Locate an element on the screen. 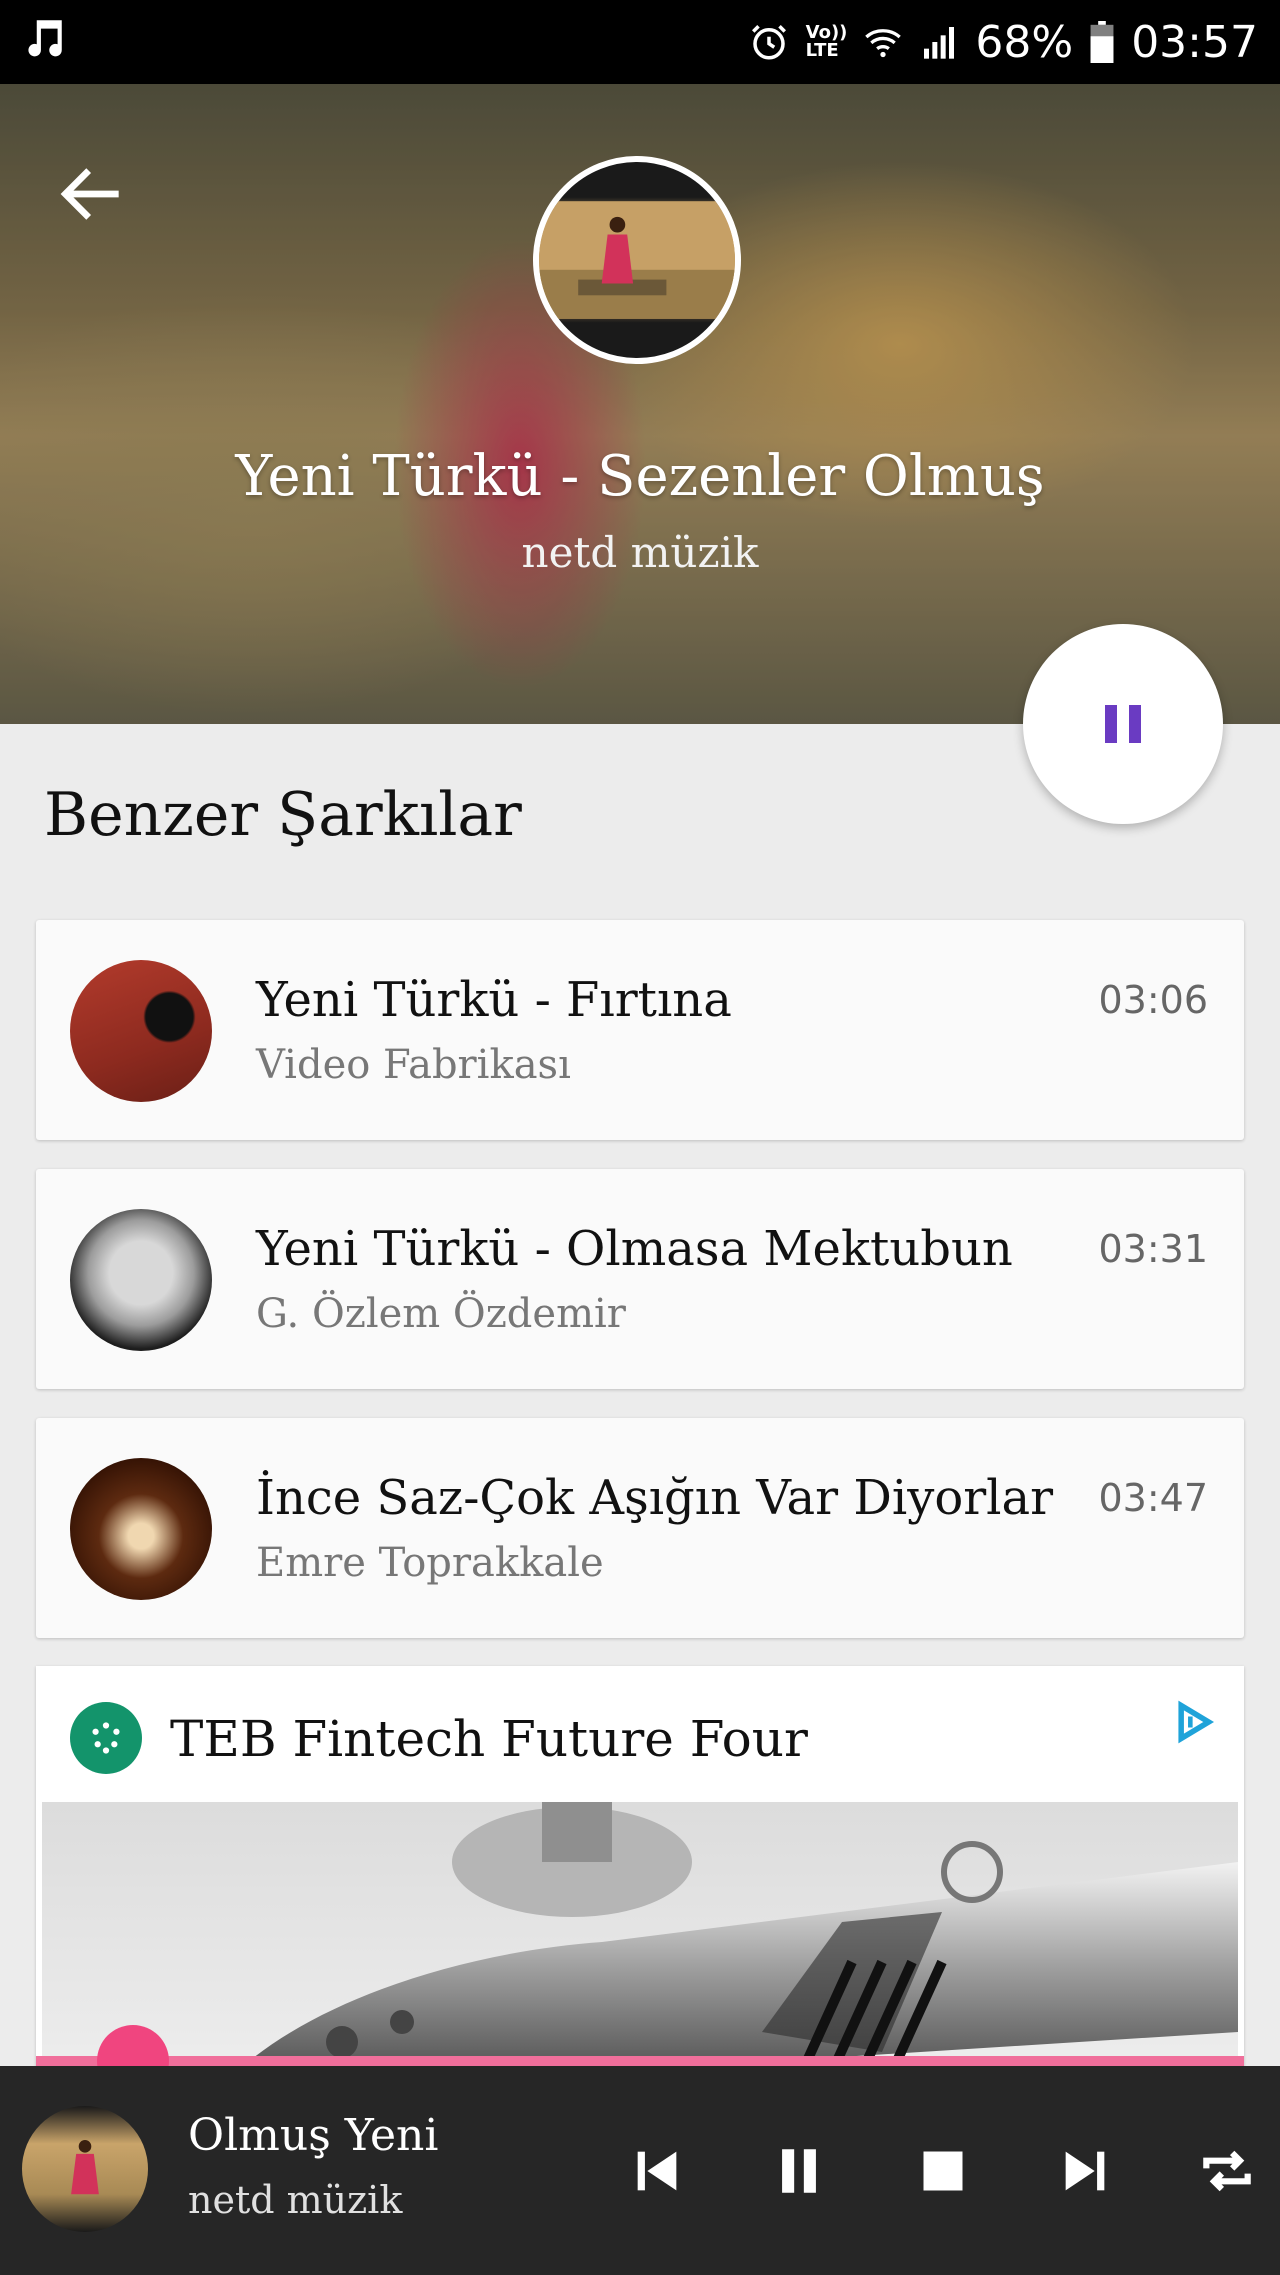  pause-icon-bar is located at coordinates (1135, 724).